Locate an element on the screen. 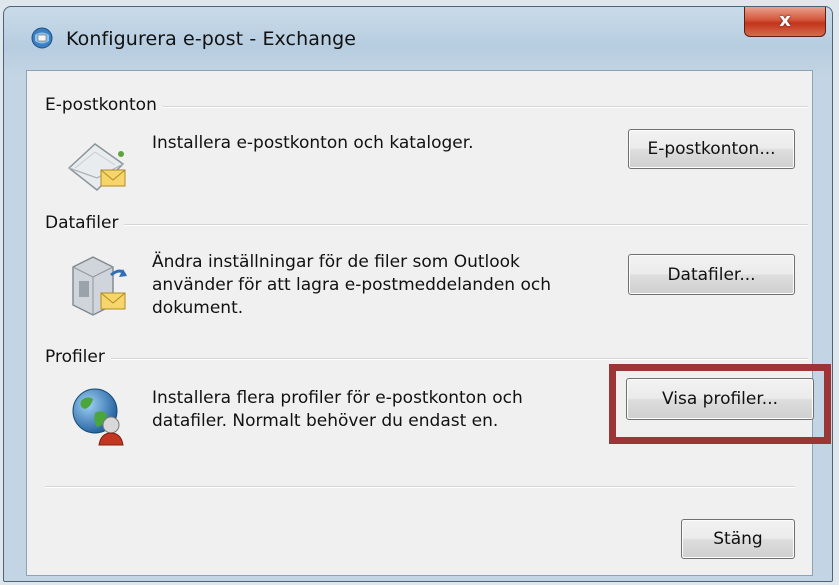 The height and width of the screenshot is (585, 839). mail-app-icon is located at coordinates (42, 38).